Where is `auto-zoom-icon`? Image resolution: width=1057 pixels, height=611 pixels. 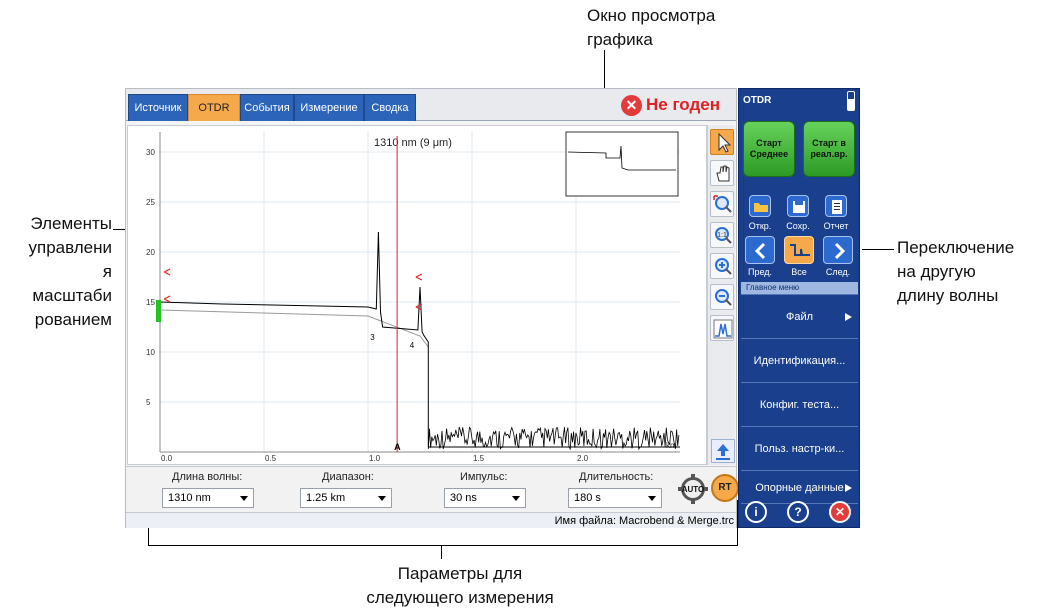 auto-zoom-icon is located at coordinates (723, 329).